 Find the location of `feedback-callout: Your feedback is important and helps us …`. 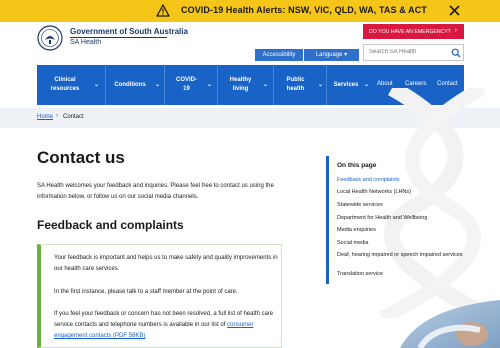

feedback-callout: Your feedback is important and helps us … is located at coordinates (159, 296).